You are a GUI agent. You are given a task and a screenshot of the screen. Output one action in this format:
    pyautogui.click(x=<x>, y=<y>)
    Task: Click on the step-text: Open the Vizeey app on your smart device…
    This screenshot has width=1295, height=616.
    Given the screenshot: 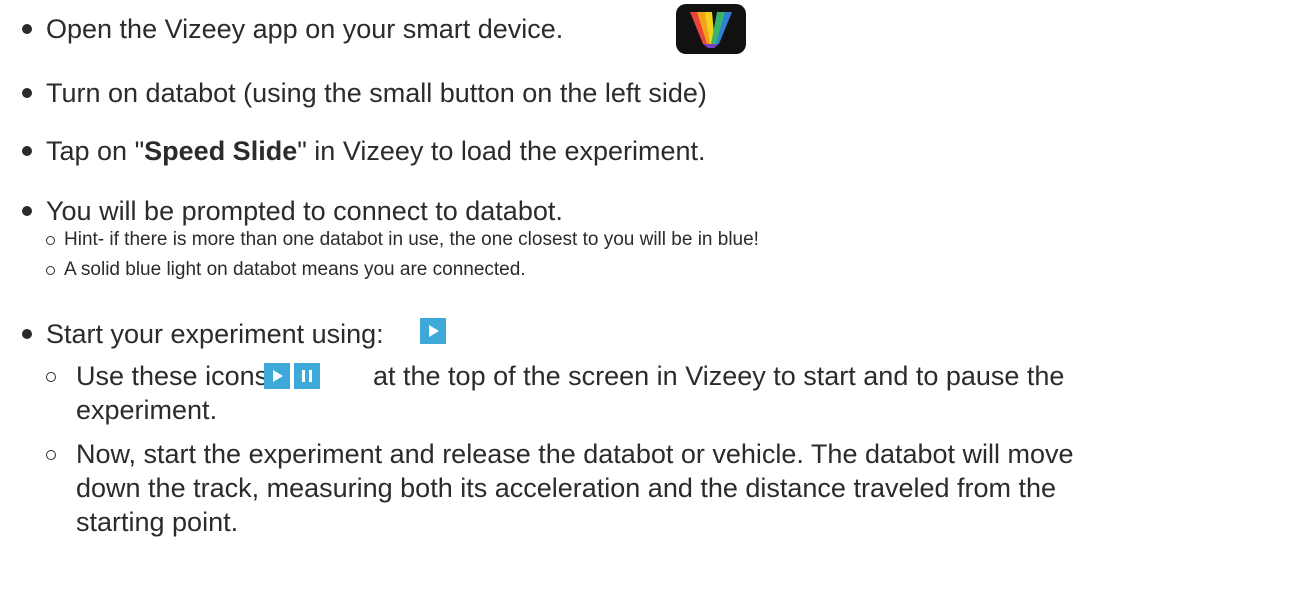 What is the action you would take?
    pyautogui.click(x=305, y=29)
    